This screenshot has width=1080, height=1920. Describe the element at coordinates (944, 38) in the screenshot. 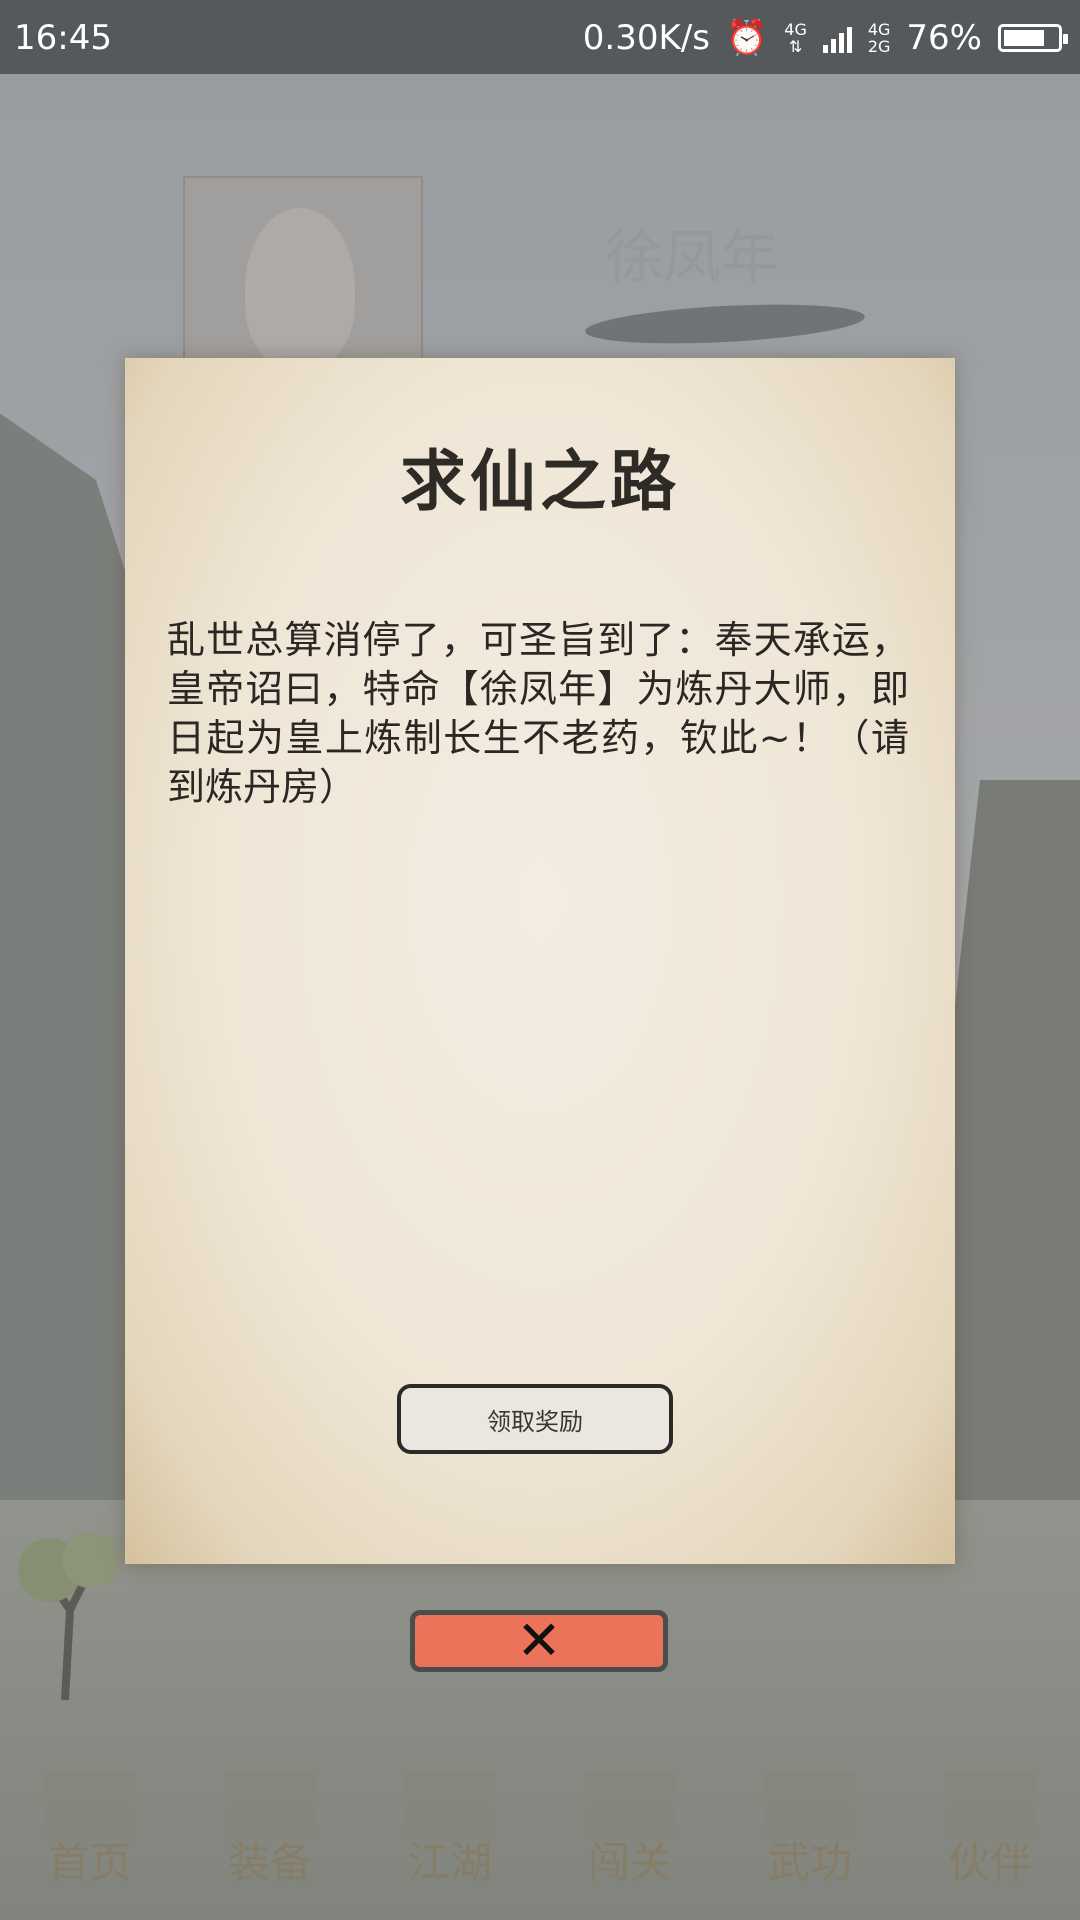

I see `battery-percent: 76%` at that location.